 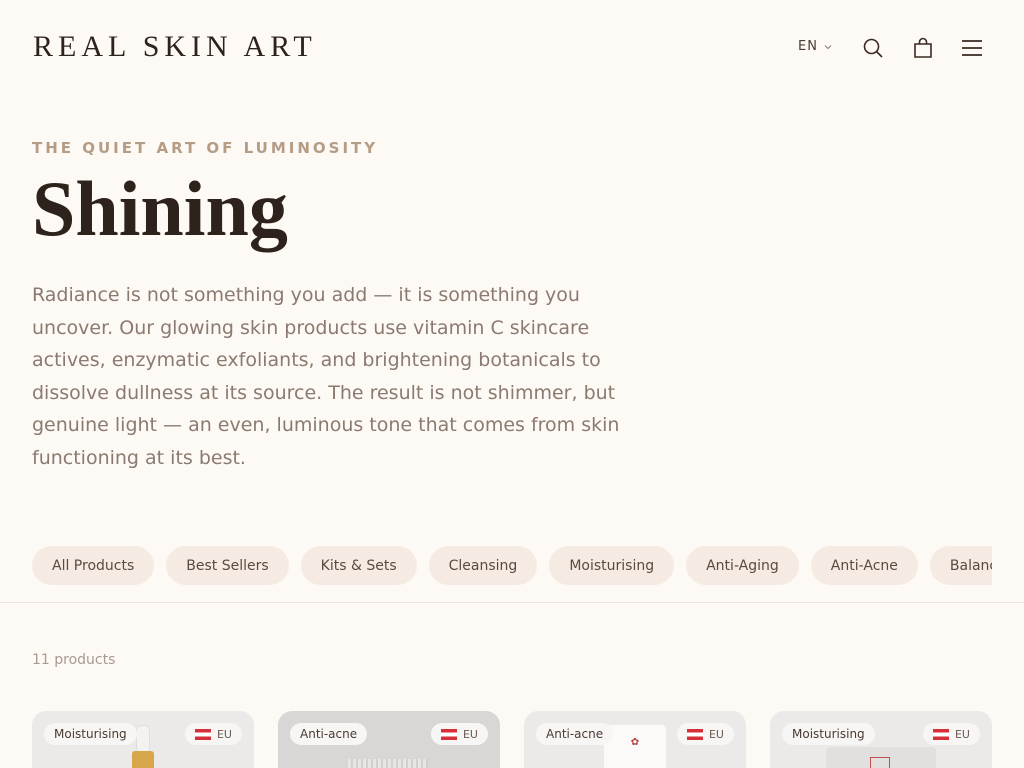 I want to click on language-selector: EN, so click(x=815, y=46).